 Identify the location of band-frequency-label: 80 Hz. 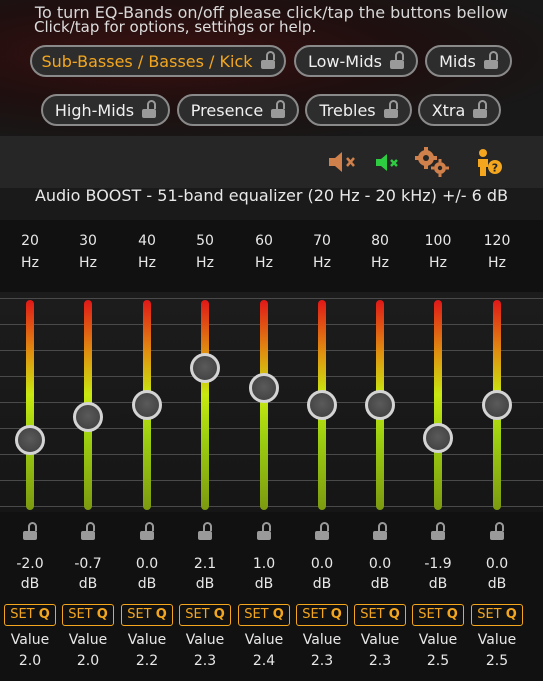
(380, 252).